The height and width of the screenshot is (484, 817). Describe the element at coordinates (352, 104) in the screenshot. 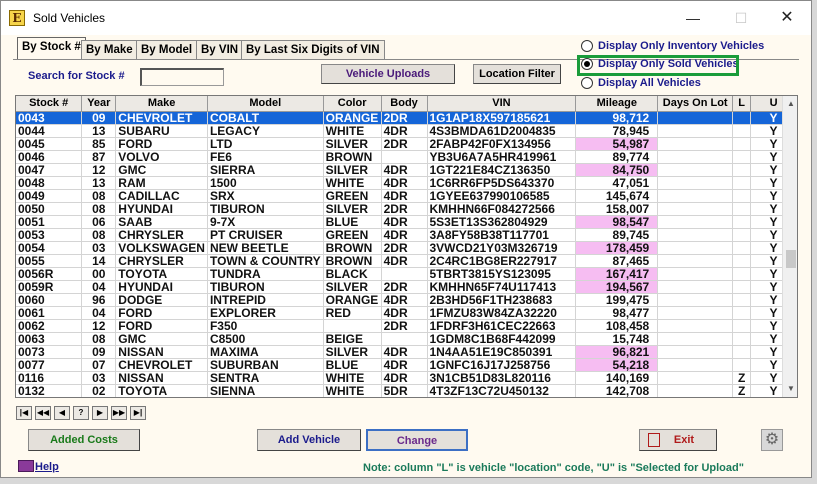

I see `column-header: Color` at that location.